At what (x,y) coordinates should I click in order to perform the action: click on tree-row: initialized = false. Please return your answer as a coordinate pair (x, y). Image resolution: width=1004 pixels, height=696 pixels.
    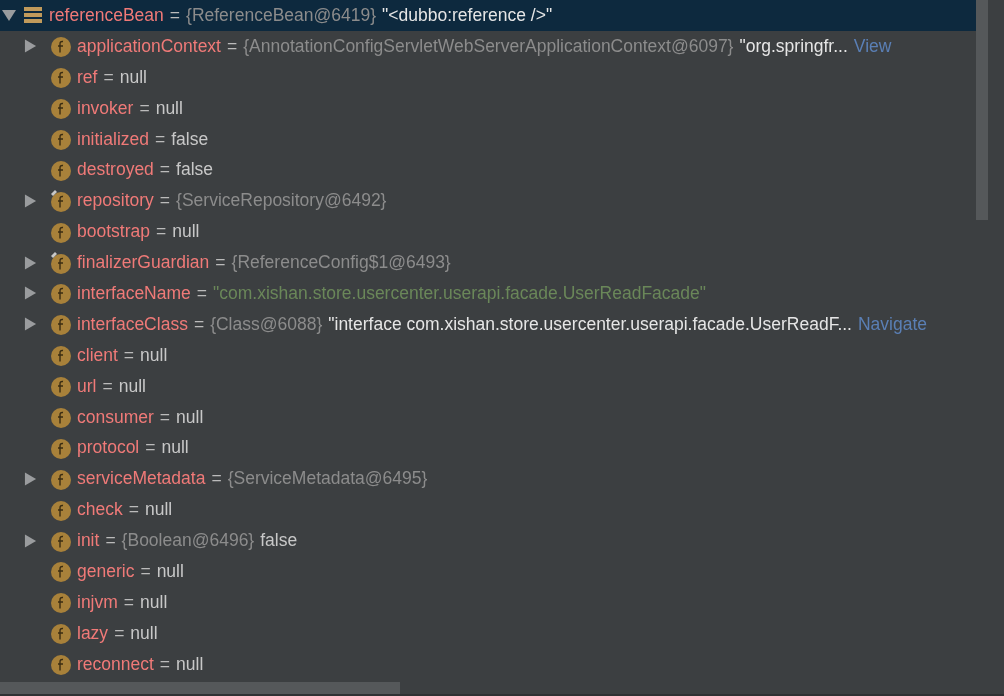
    Looking at the image, I should click on (488, 139).